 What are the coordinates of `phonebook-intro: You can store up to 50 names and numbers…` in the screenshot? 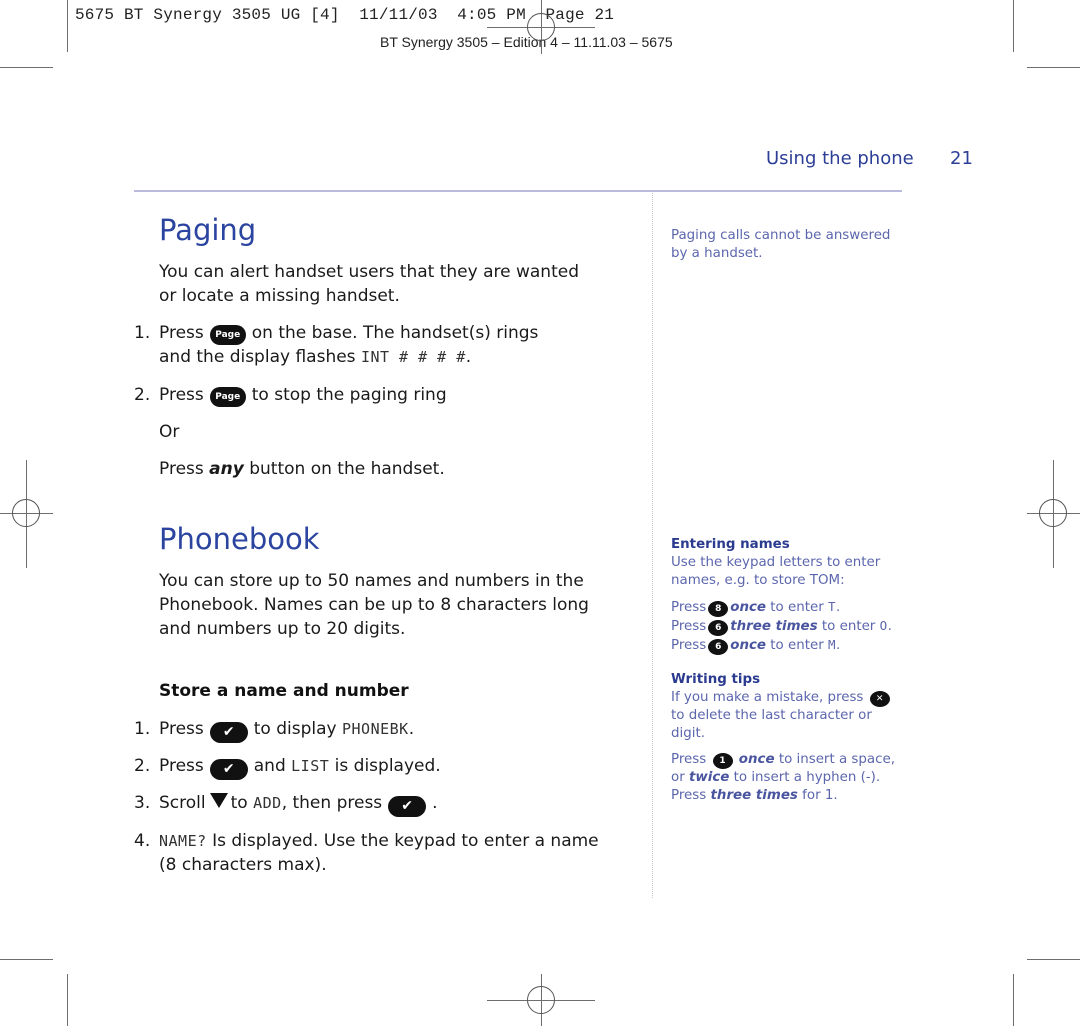 It's located at (374, 605).